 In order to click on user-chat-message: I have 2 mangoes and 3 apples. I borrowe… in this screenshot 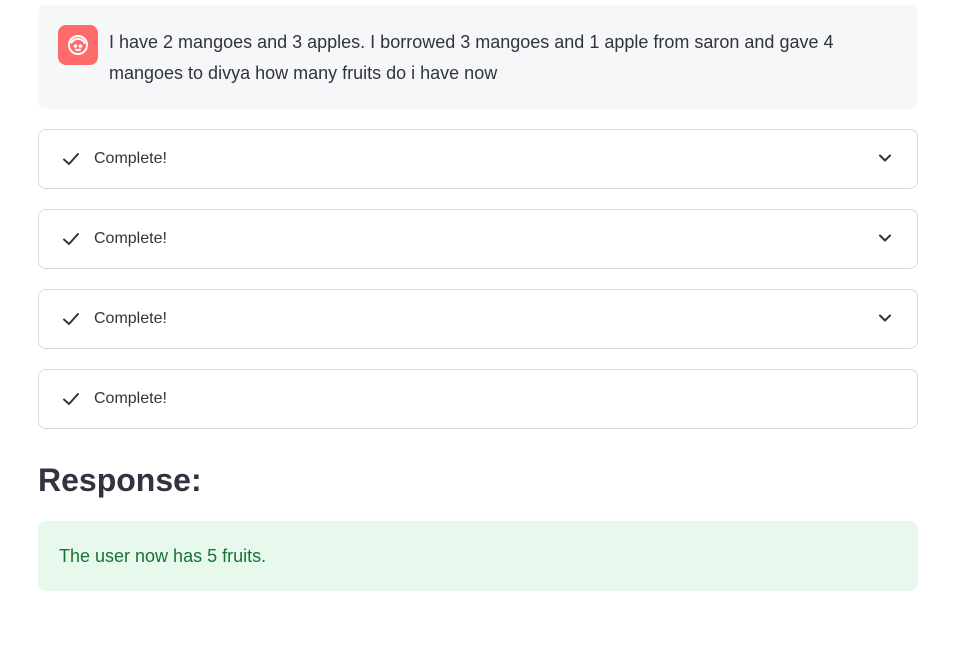, I will do `click(478, 57)`.